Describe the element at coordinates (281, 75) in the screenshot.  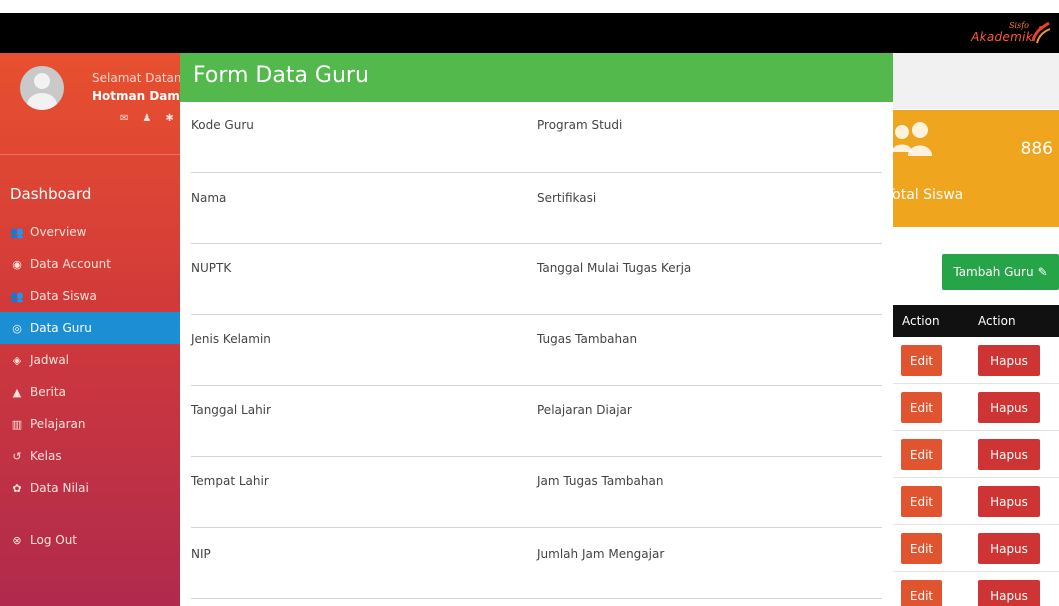
I see `modal-title: Form Data Guru` at that location.